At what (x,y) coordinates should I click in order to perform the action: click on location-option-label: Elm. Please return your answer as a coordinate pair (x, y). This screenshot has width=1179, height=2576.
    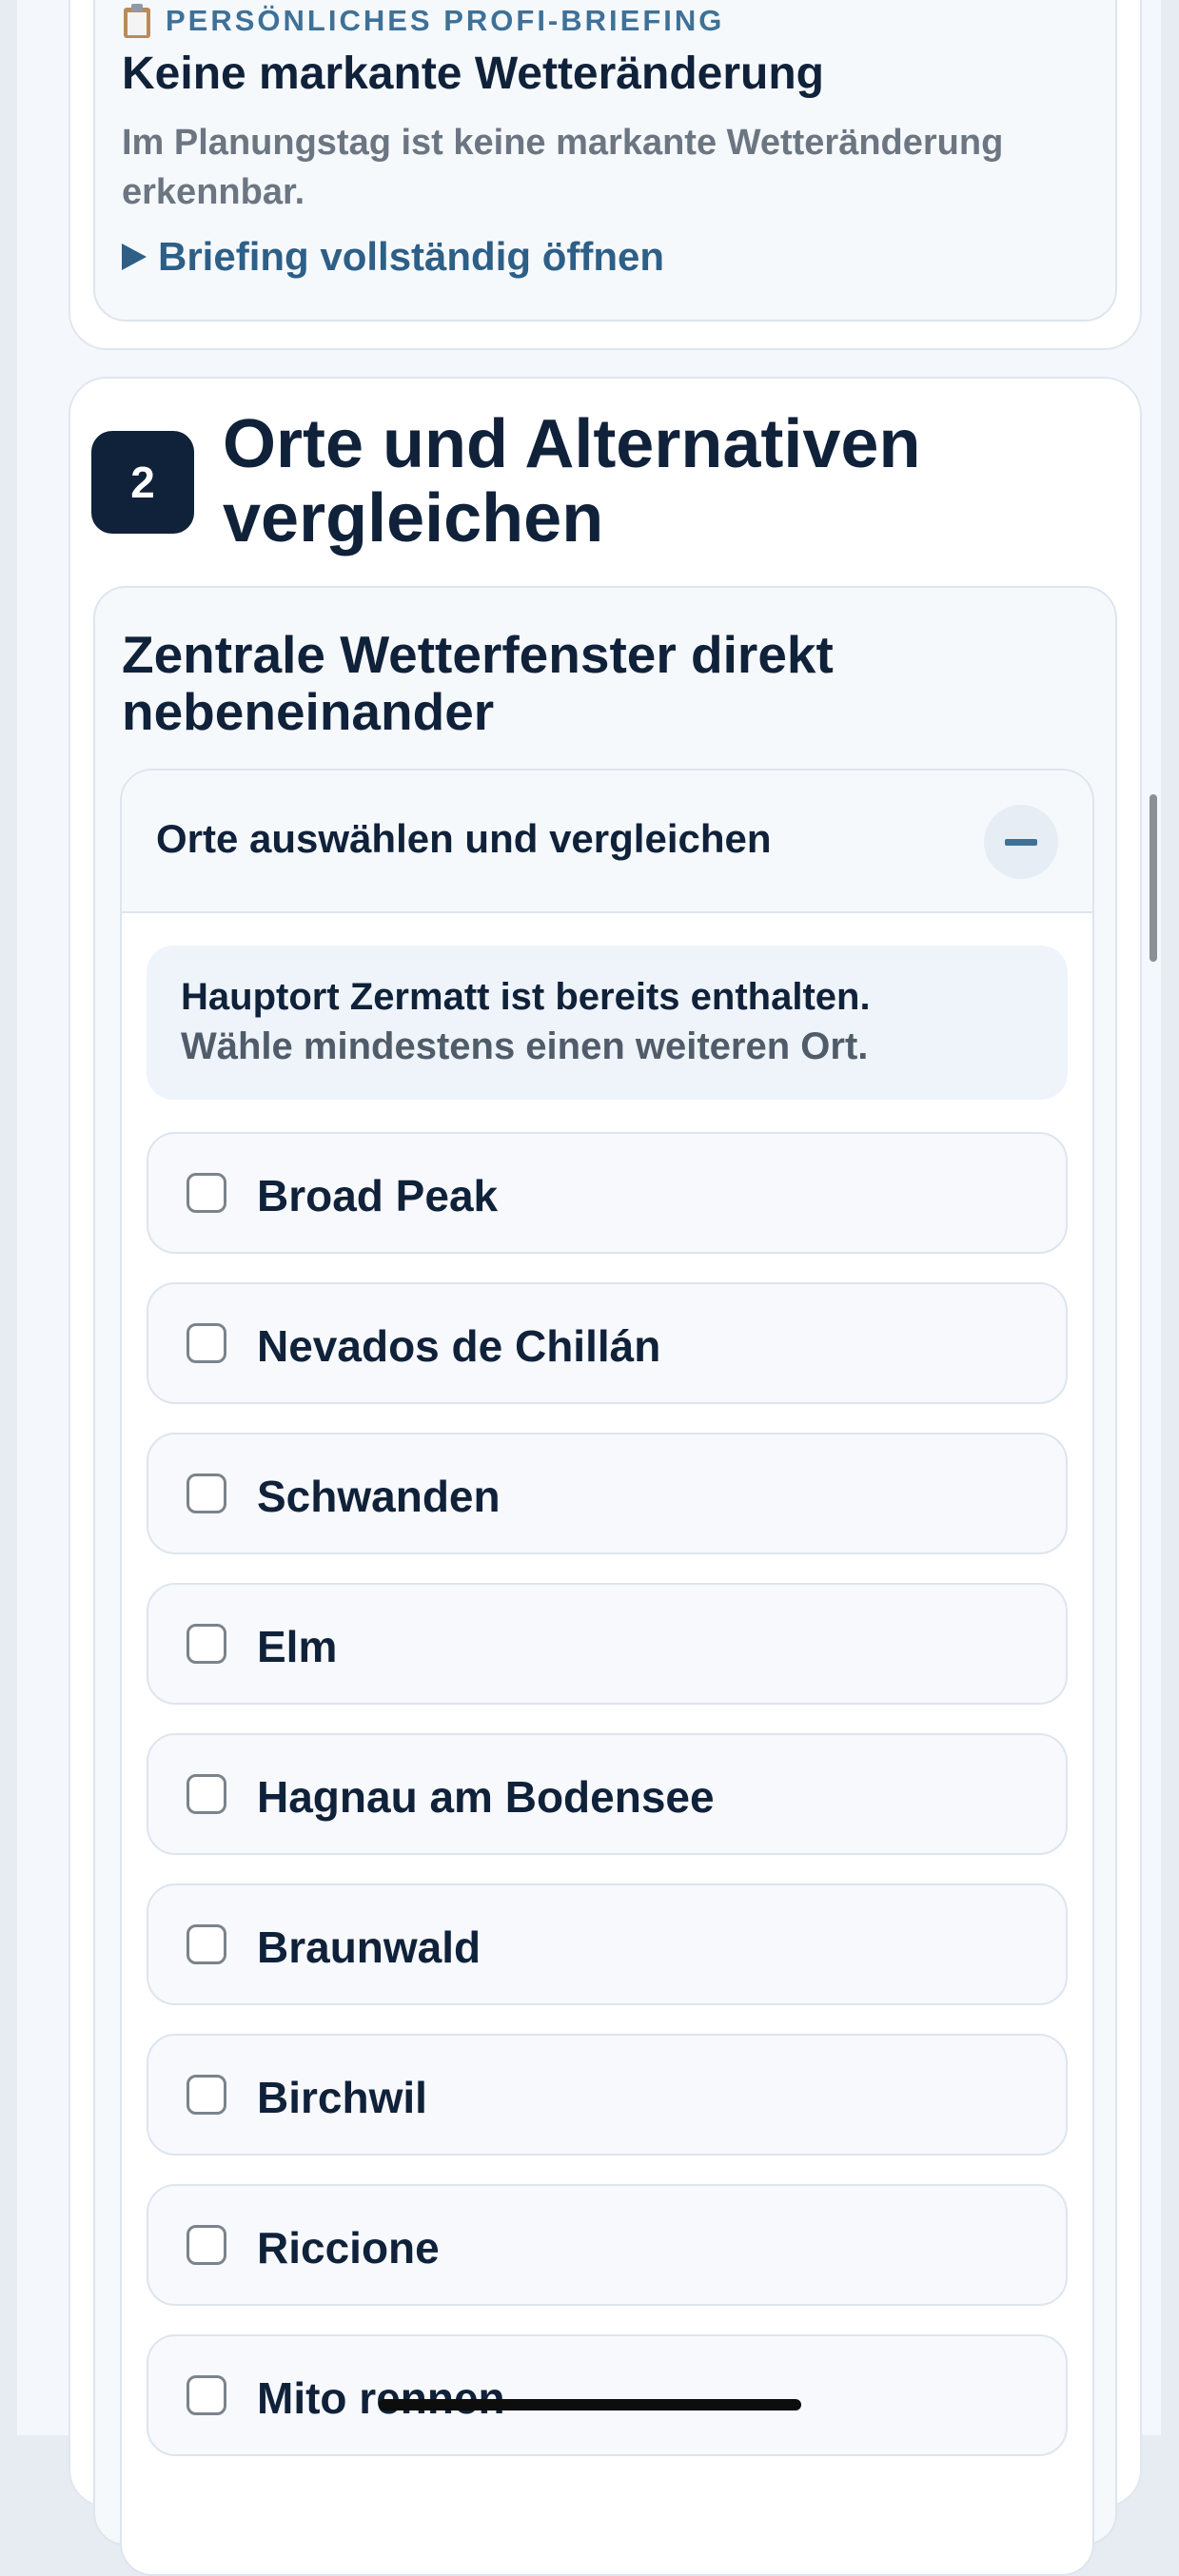
    Looking at the image, I should click on (298, 1647).